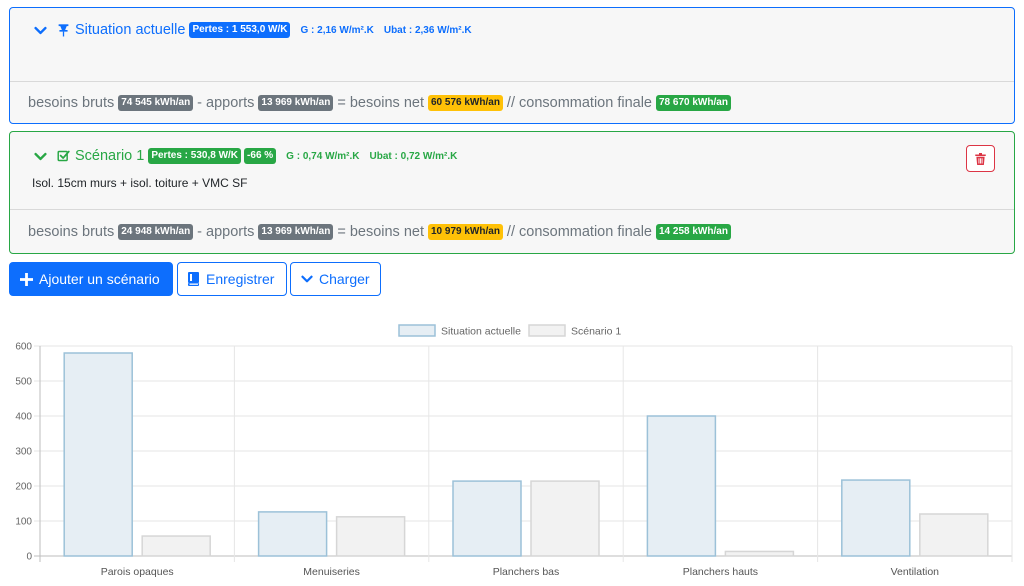  I want to click on y-tick-label: 0, so click(29, 557).